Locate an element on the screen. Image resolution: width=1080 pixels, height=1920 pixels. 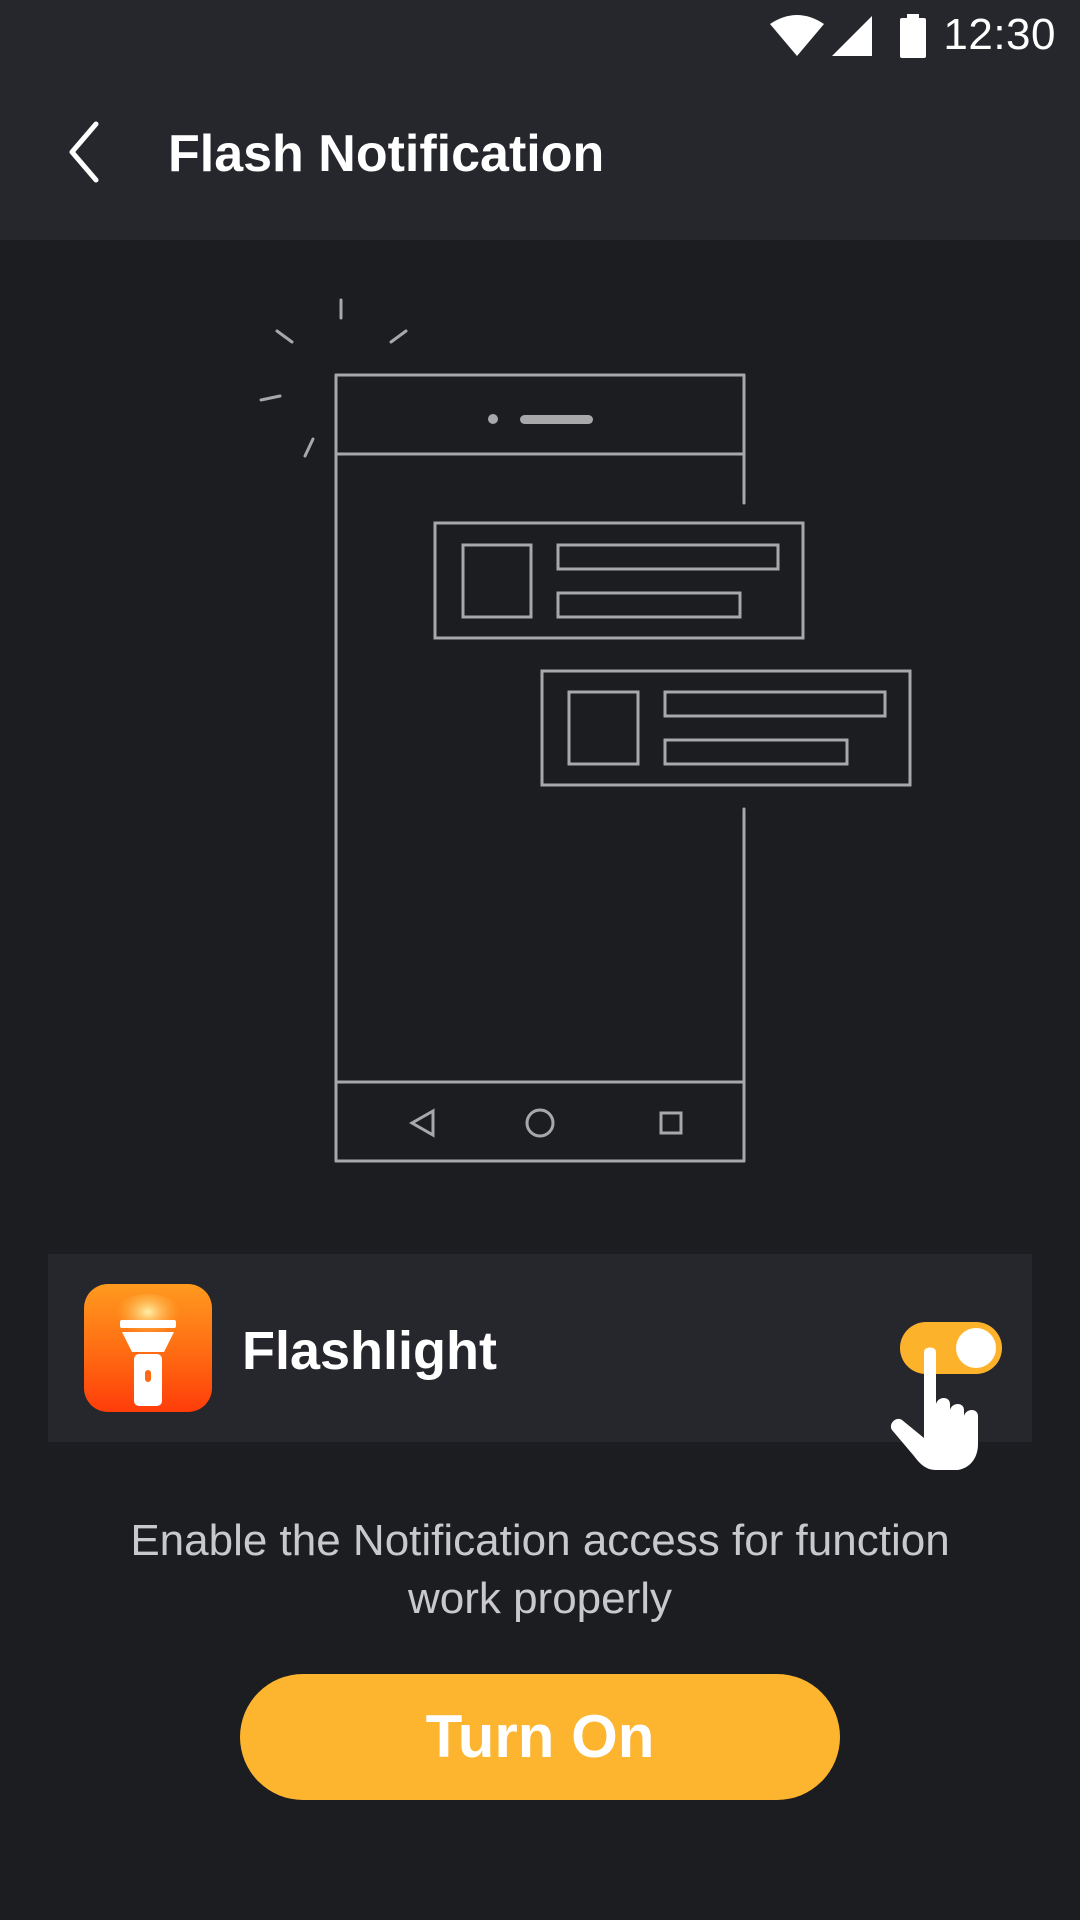
flashlight-app-icon is located at coordinates (148, 1348).